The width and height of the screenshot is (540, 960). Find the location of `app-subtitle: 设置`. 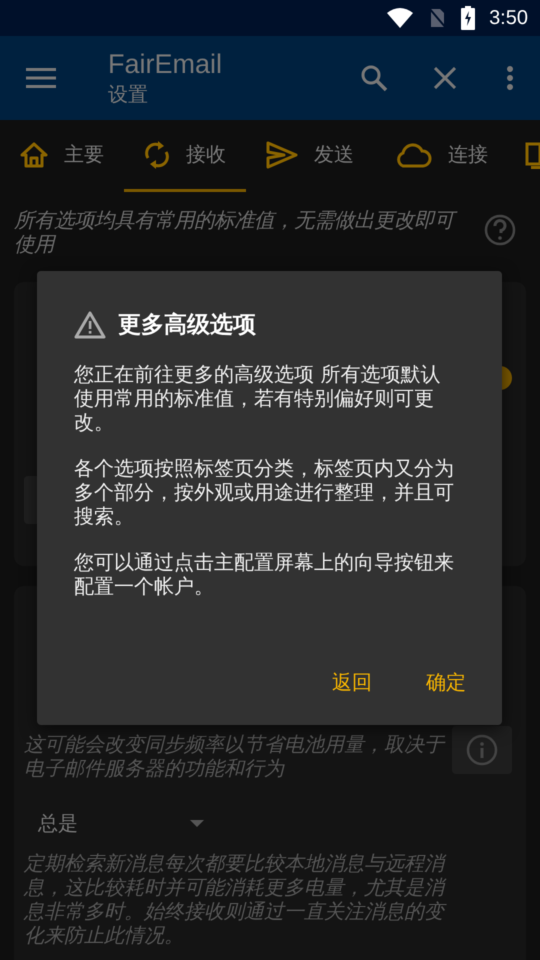

app-subtitle: 设置 is located at coordinates (128, 94).